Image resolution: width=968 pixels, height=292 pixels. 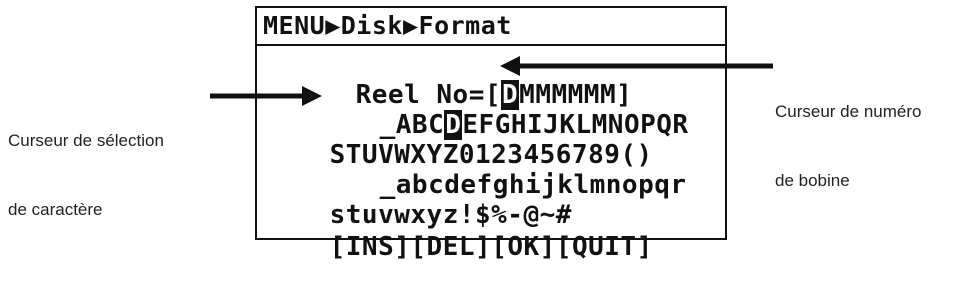 I want to click on menu-title-bar: MENU▶Disk▶Format, so click(x=491, y=27).